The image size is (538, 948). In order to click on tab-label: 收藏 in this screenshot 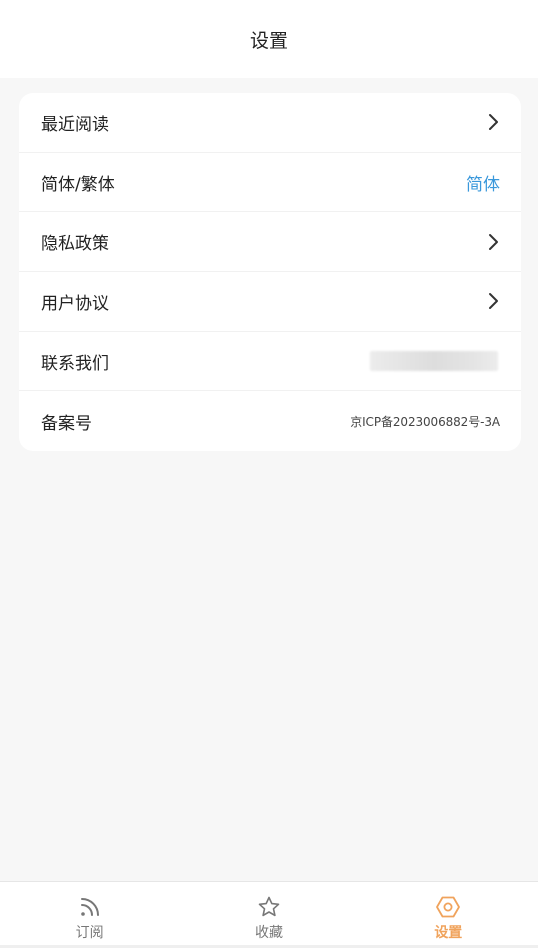, I will do `click(268, 933)`.